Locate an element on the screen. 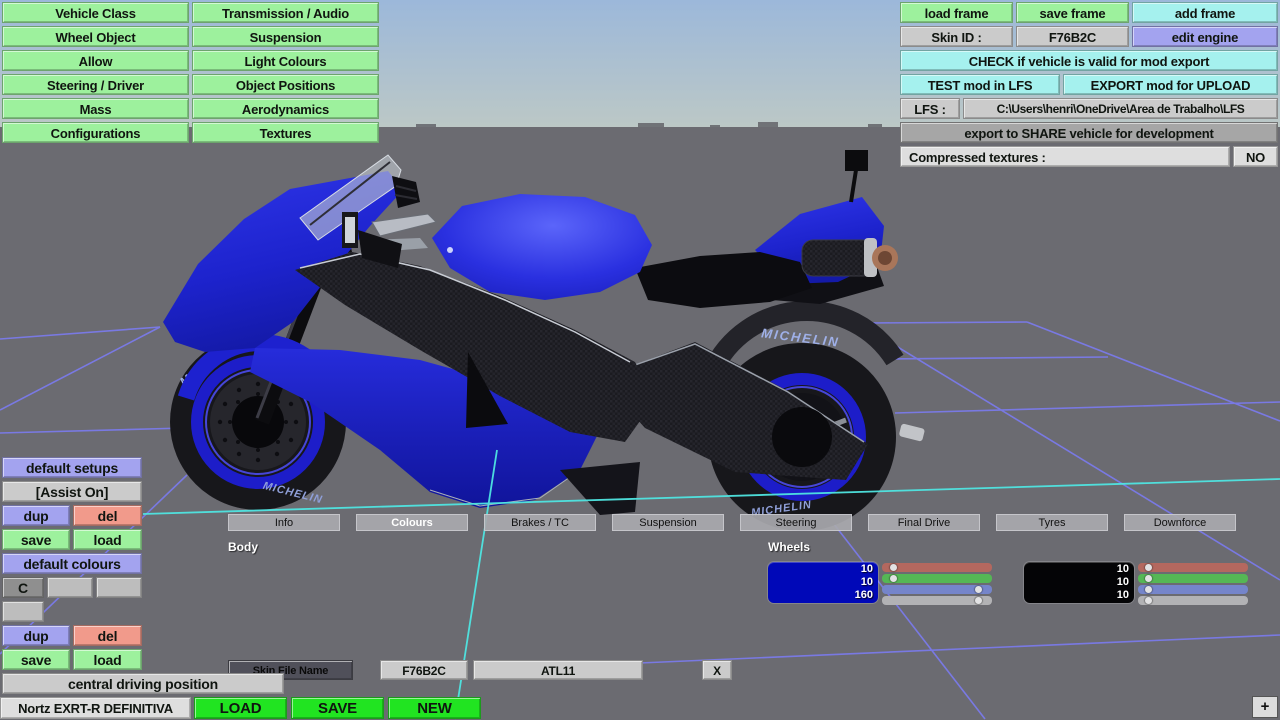  colour-del-button: del is located at coordinates (107, 635).